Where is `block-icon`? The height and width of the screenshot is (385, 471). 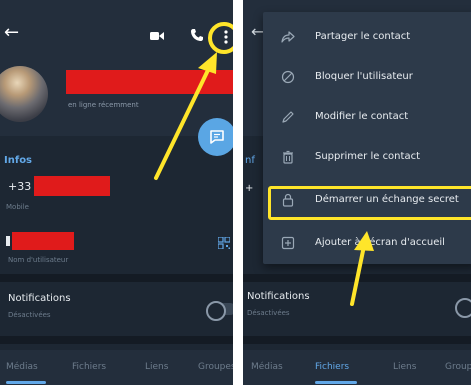
block-icon is located at coordinates (288, 77).